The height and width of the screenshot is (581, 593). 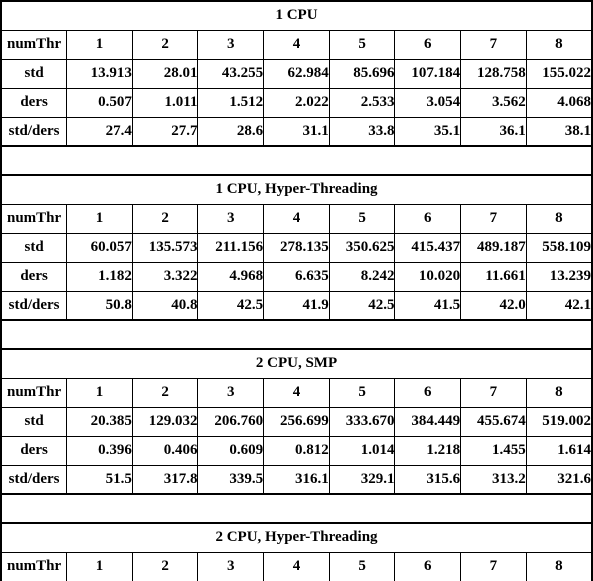 What do you see at coordinates (231, 276) in the screenshot?
I see `cell-ders-3: 4.968` at bounding box center [231, 276].